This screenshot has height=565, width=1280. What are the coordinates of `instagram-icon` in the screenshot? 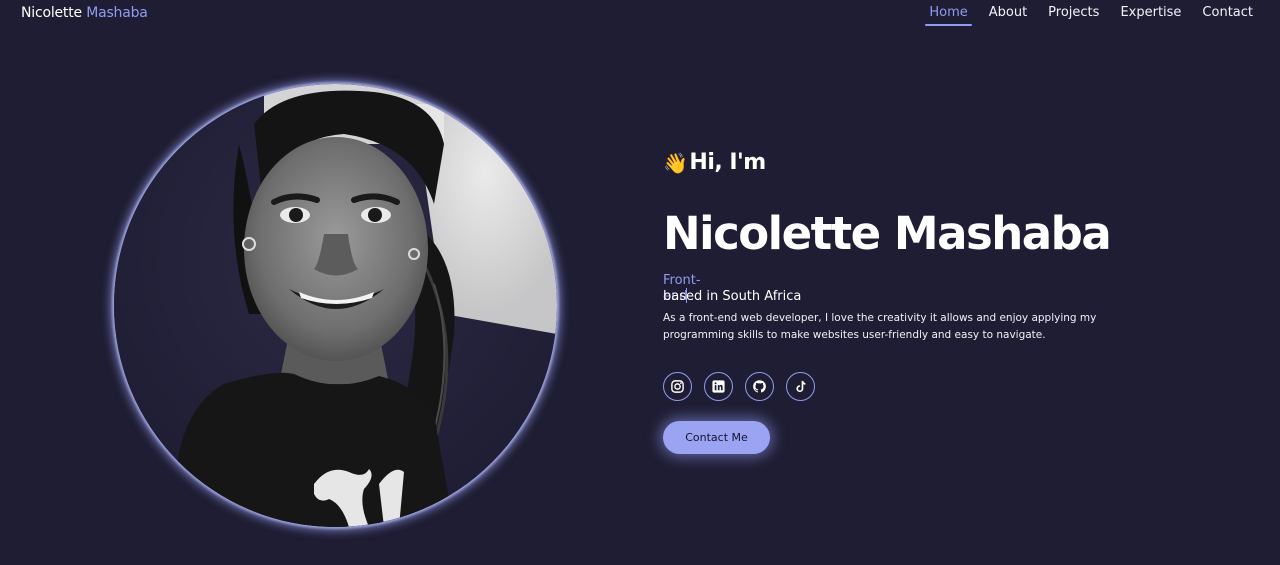 It's located at (677, 386).